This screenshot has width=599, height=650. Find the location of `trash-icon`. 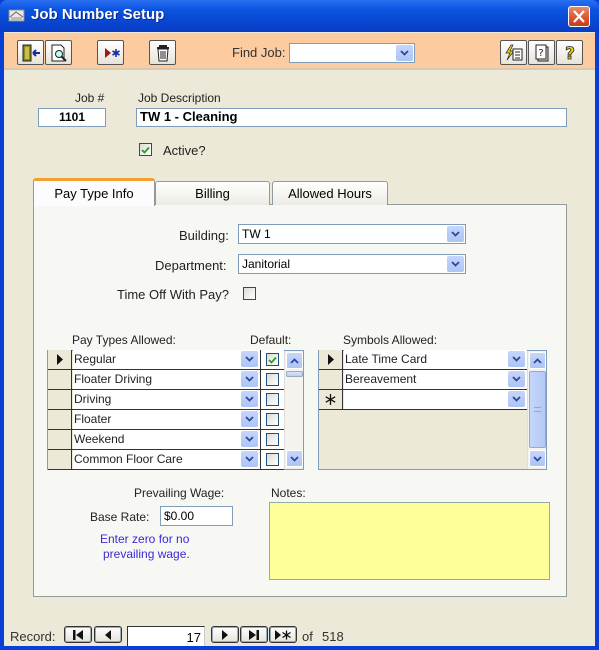

trash-icon is located at coordinates (162, 52).